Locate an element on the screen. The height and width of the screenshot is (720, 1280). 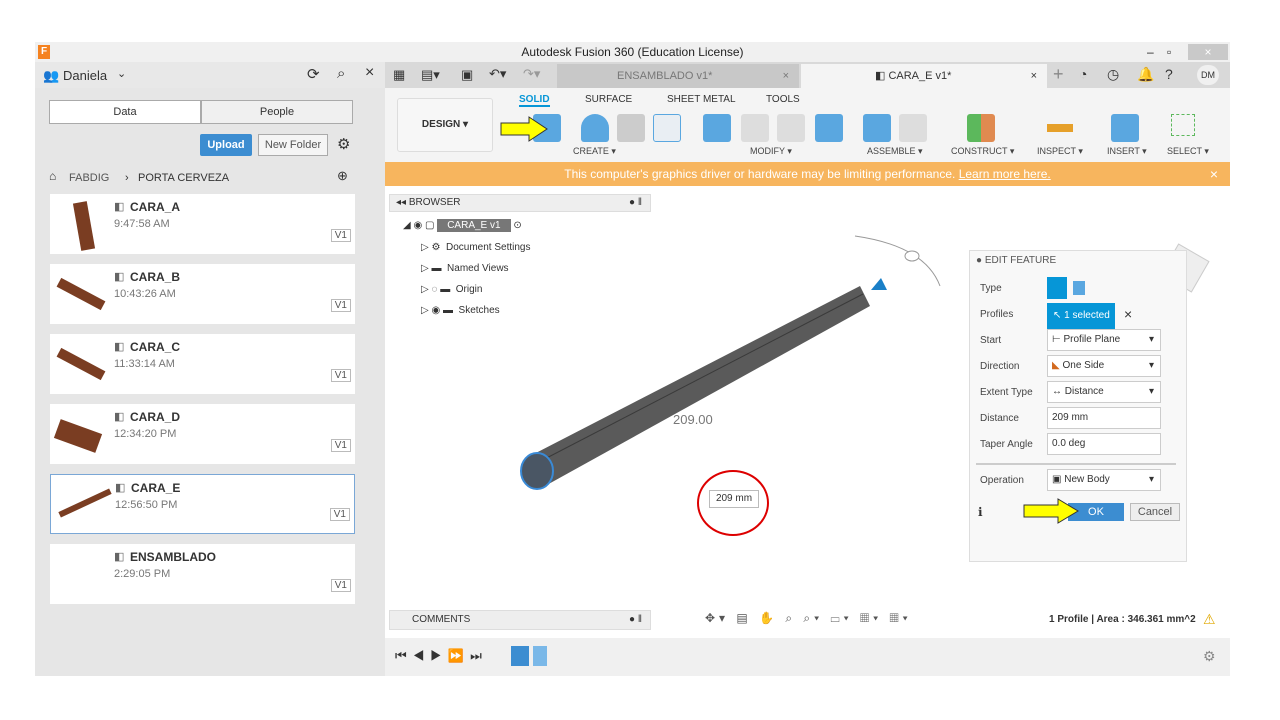
tab-data: Data is located at coordinates (125, 112).